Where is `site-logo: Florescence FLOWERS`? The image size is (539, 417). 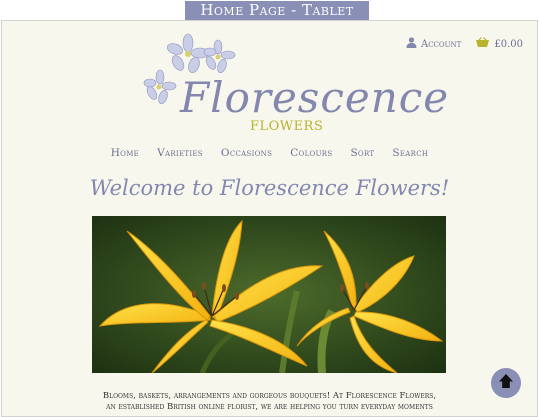 site-logo: Florescence FLOWERS is located at coordinates (293, 87).